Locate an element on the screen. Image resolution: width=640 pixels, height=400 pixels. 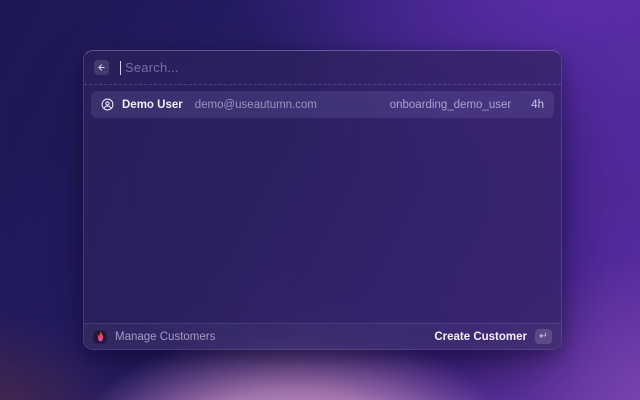
customer-email: demo@useautumn.com is located at coordinates (255, 104).